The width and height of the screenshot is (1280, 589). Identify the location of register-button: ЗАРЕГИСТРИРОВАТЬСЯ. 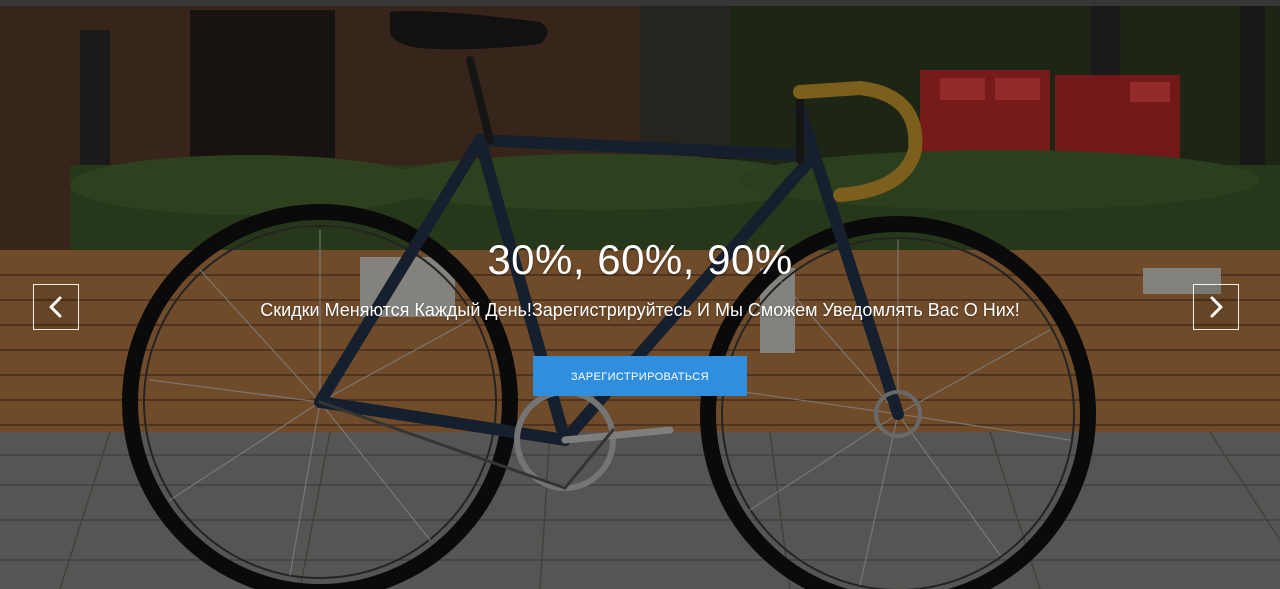
(640, 376).